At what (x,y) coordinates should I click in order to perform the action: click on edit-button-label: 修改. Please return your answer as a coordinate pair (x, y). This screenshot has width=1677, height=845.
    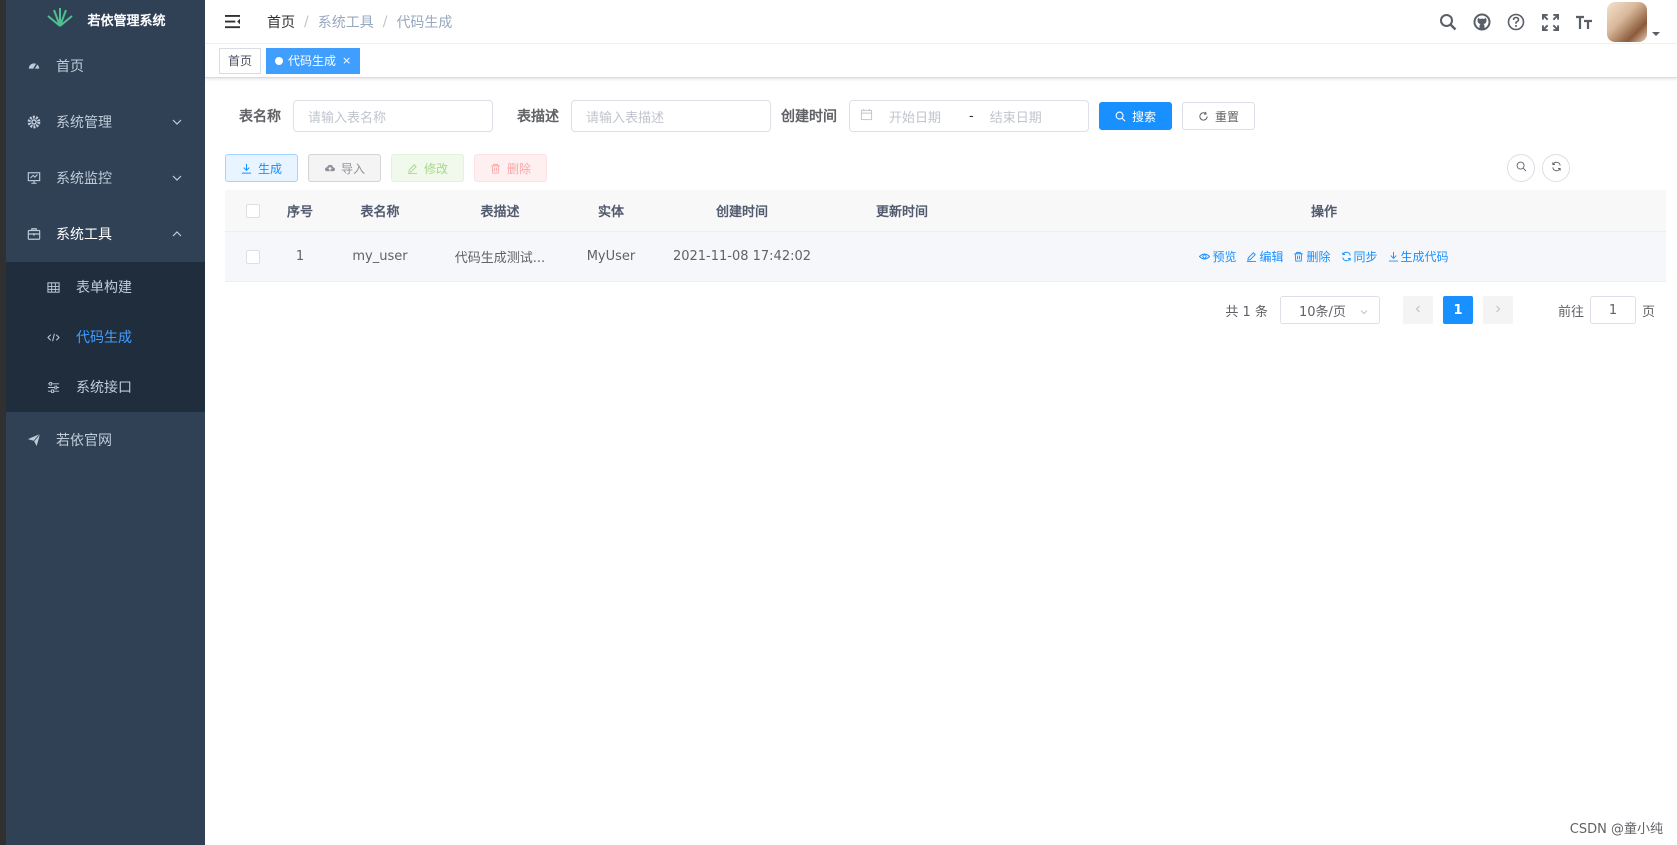
    Looking at the image, I should click on (436, 168).